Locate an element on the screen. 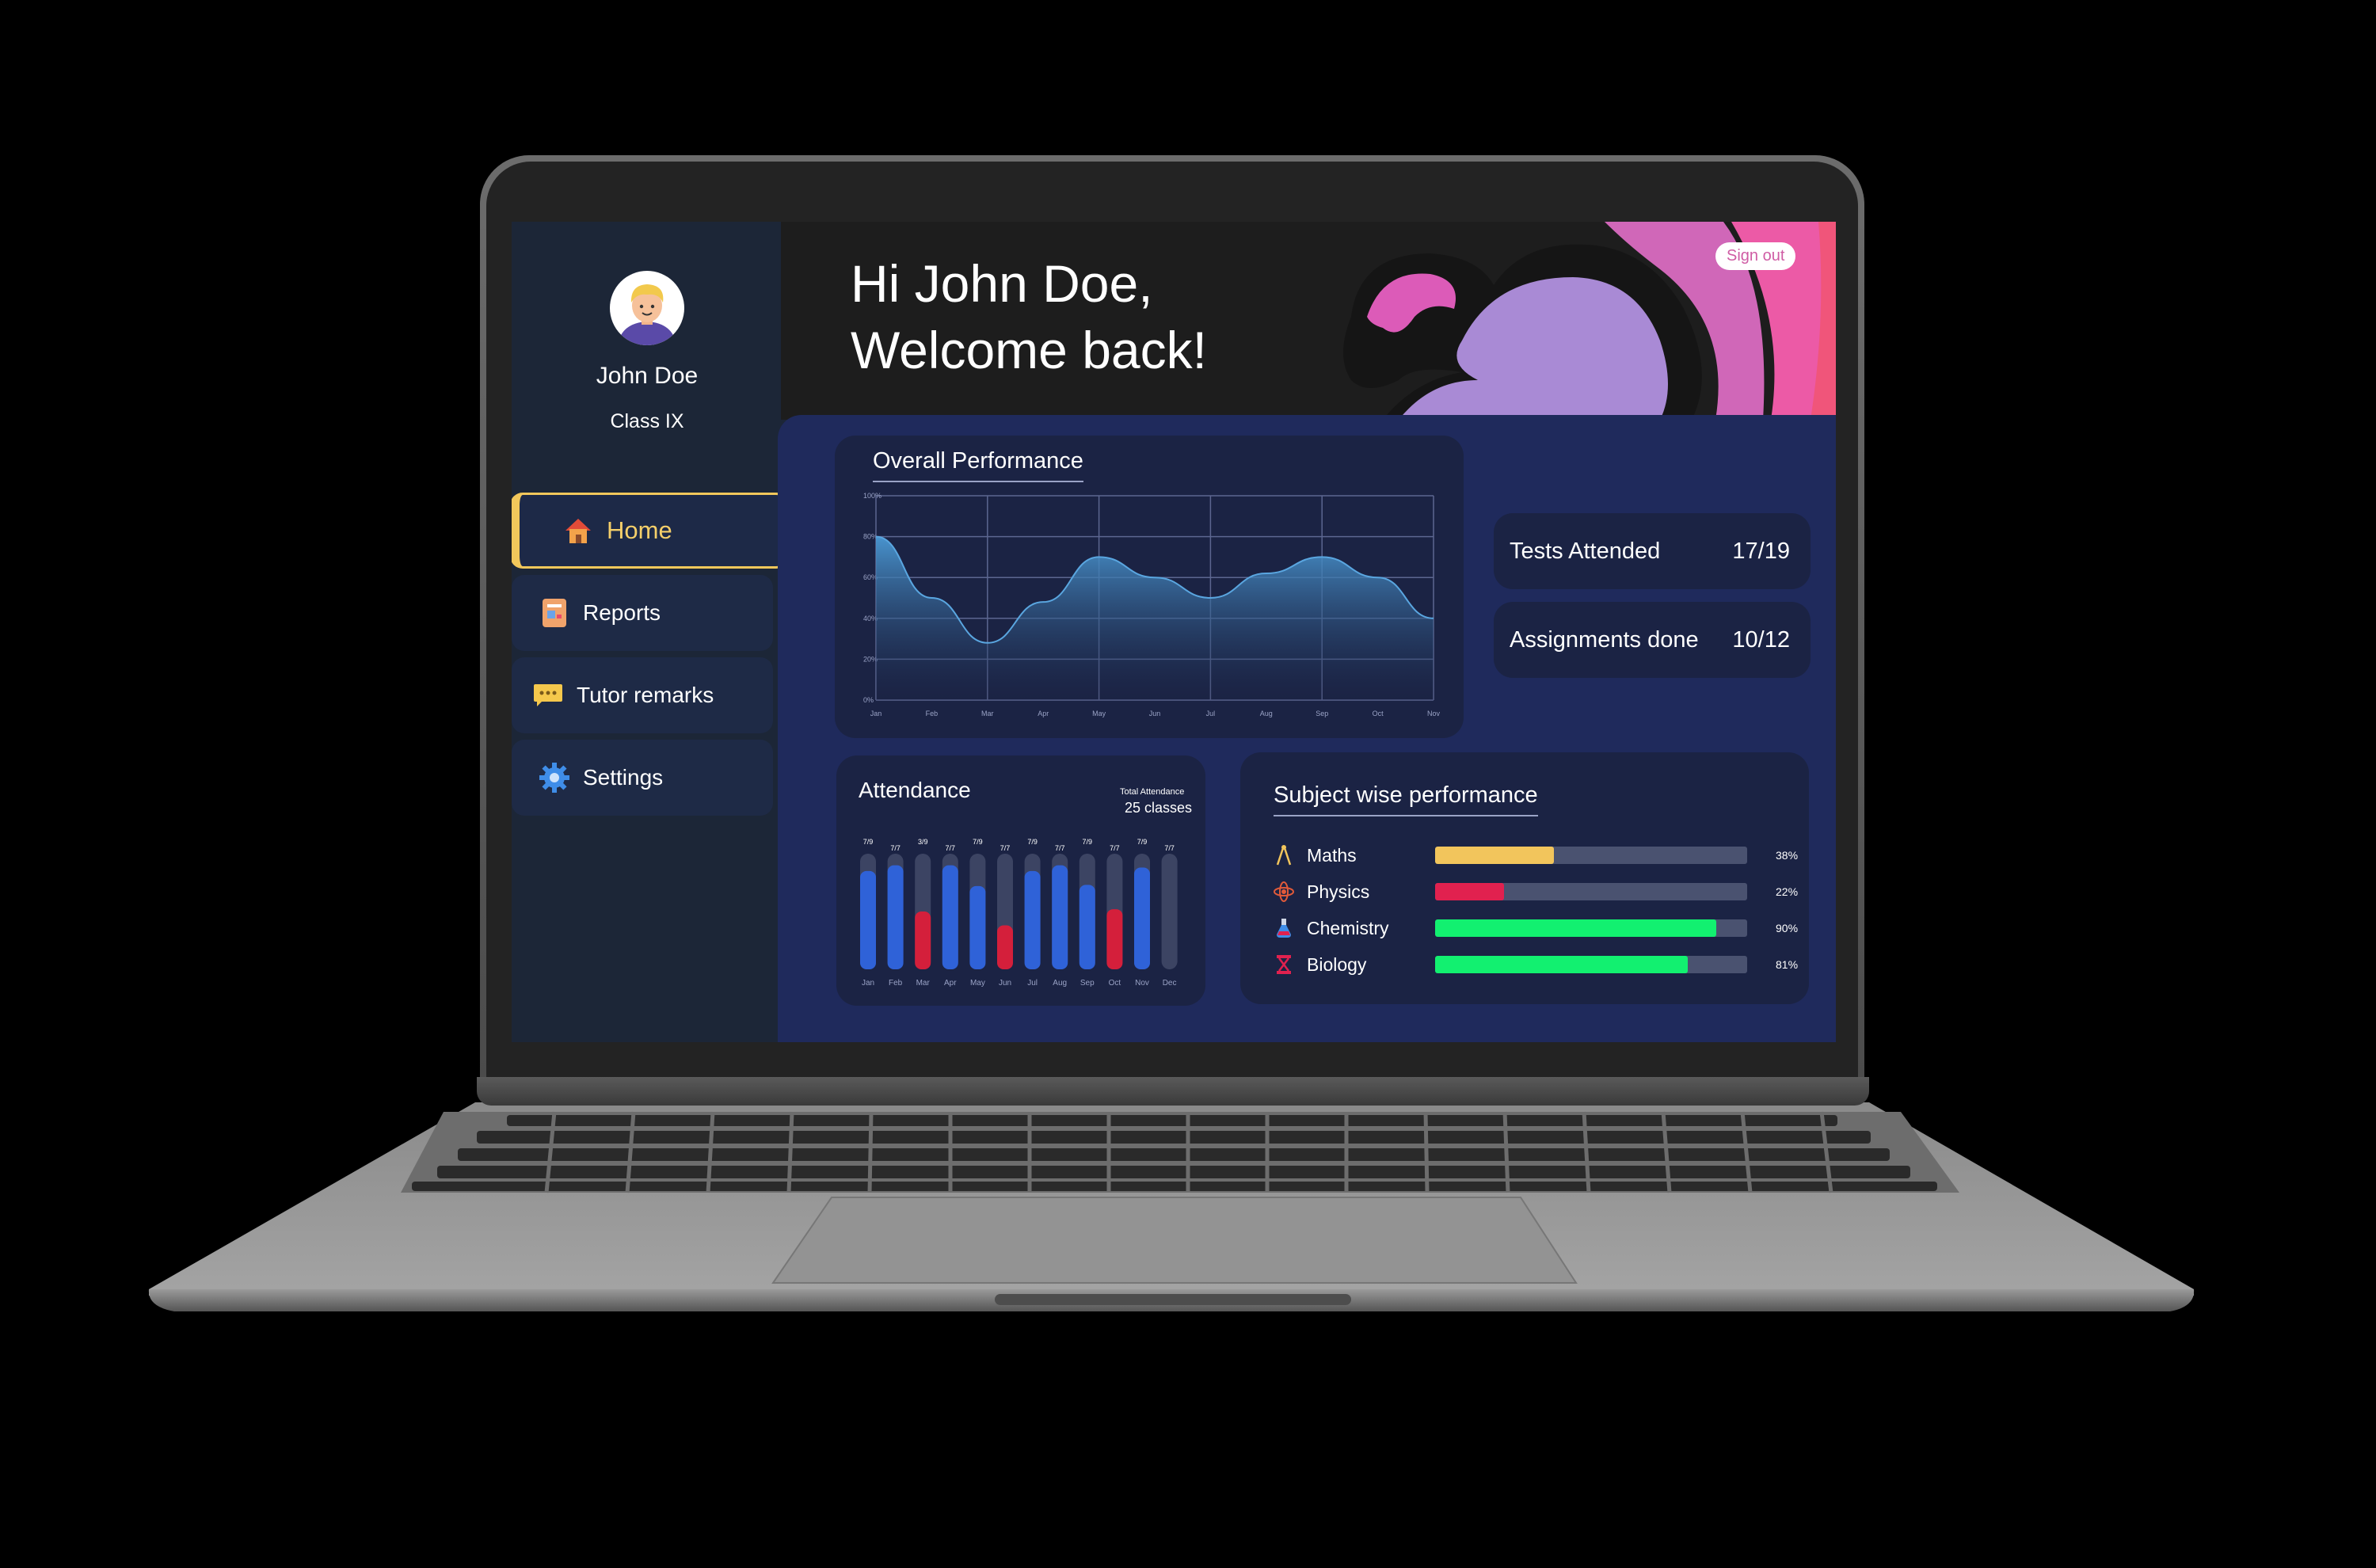 Image resolution: width=2376 pixels, height=1568 pixels. subject-name: Physics is located at coordinates (1338, 891).